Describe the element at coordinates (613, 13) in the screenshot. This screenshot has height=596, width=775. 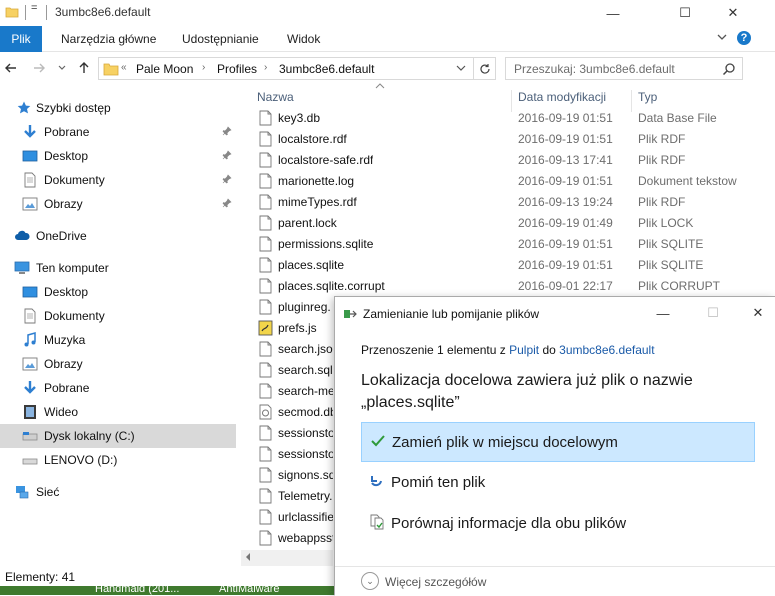
I see `minimize-button: —` at that location.